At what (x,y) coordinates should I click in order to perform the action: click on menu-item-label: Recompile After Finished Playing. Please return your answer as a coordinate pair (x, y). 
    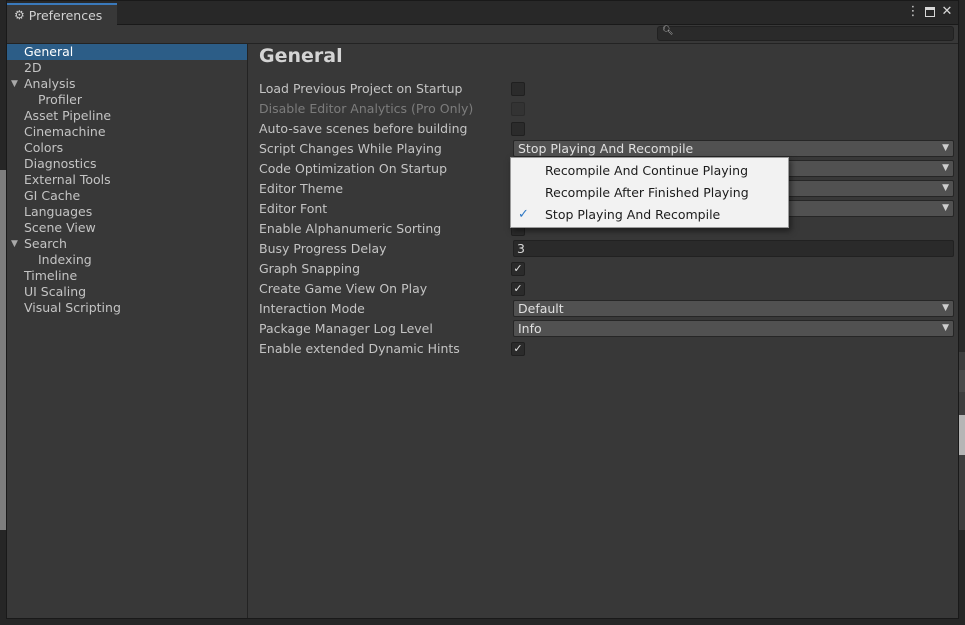
    Looking at the image, I should click on (647, 192).